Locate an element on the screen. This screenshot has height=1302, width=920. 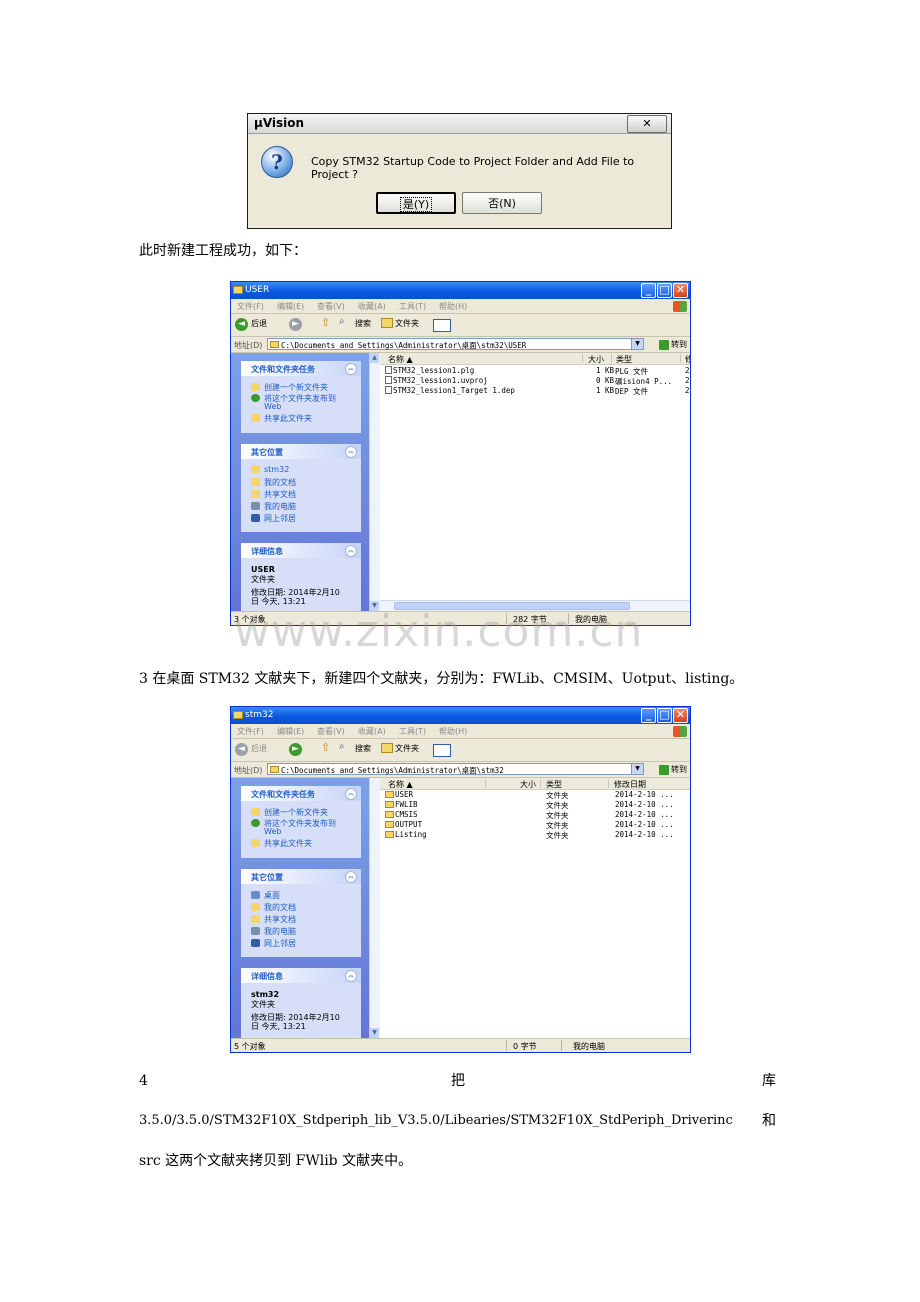
scroll-down-icon: ▼ is located at coordinates (374, 1033).